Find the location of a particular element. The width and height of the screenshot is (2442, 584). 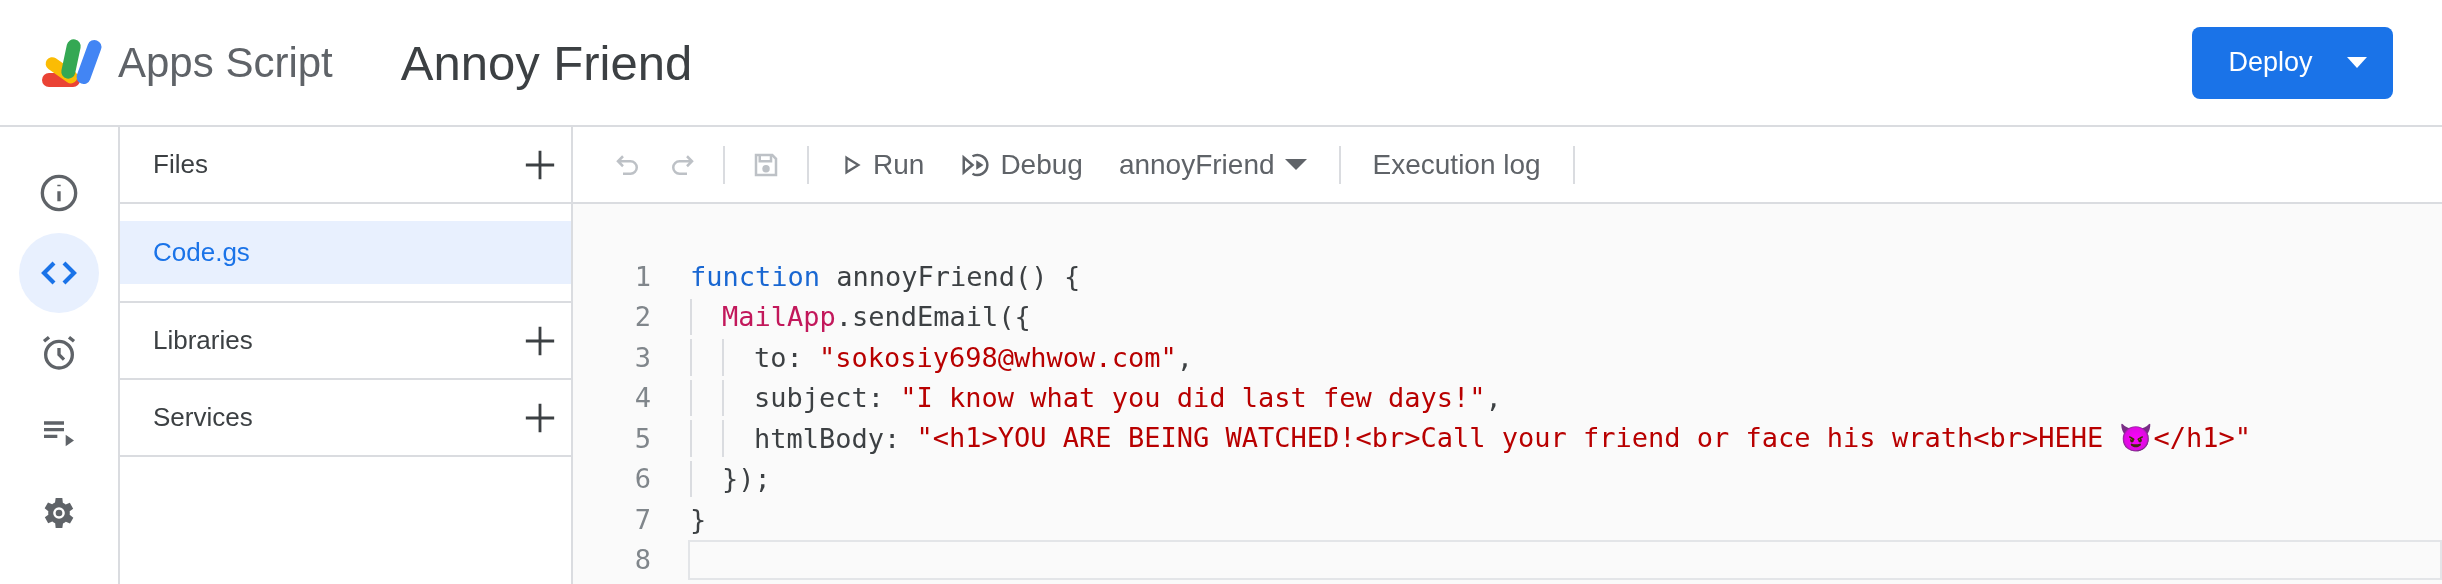

line-number: 4 is located at coordinates (642, 398).